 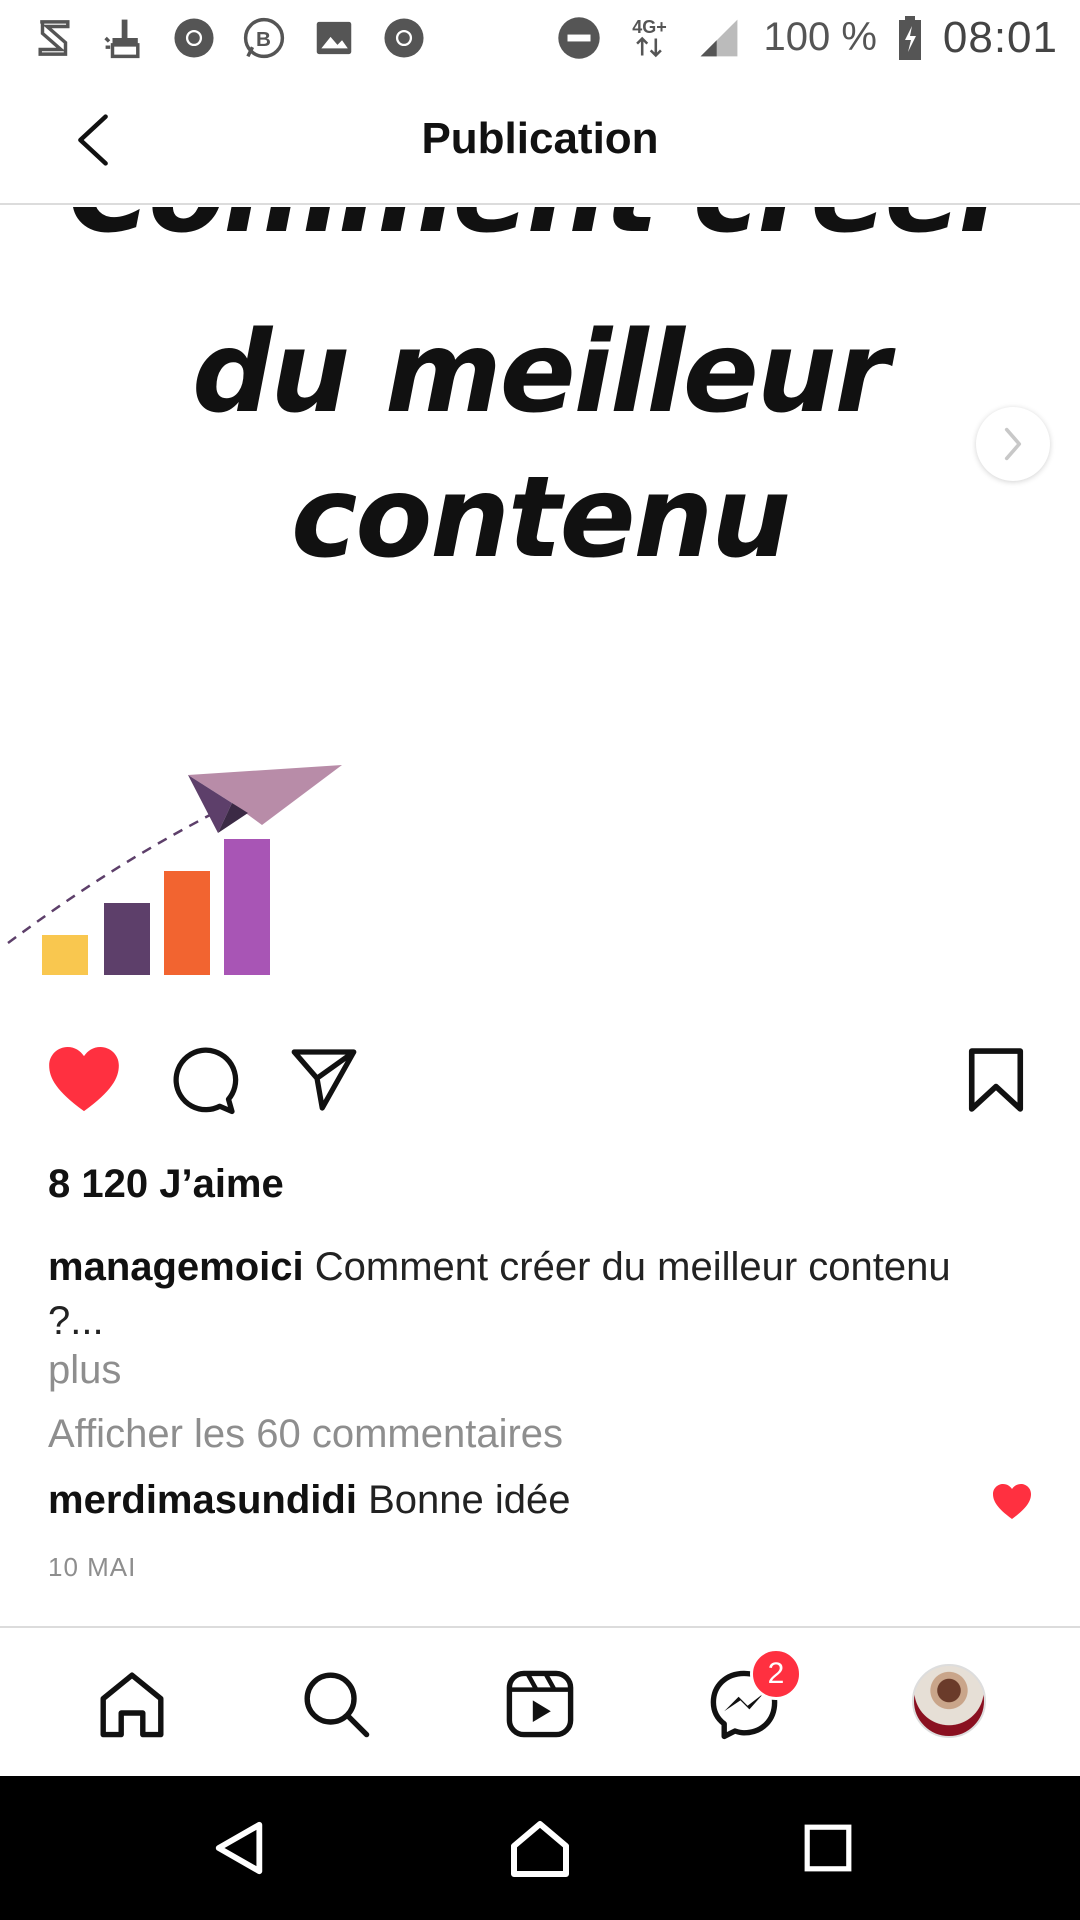 I want to click on nav-search, so click(x=336, y=1704).